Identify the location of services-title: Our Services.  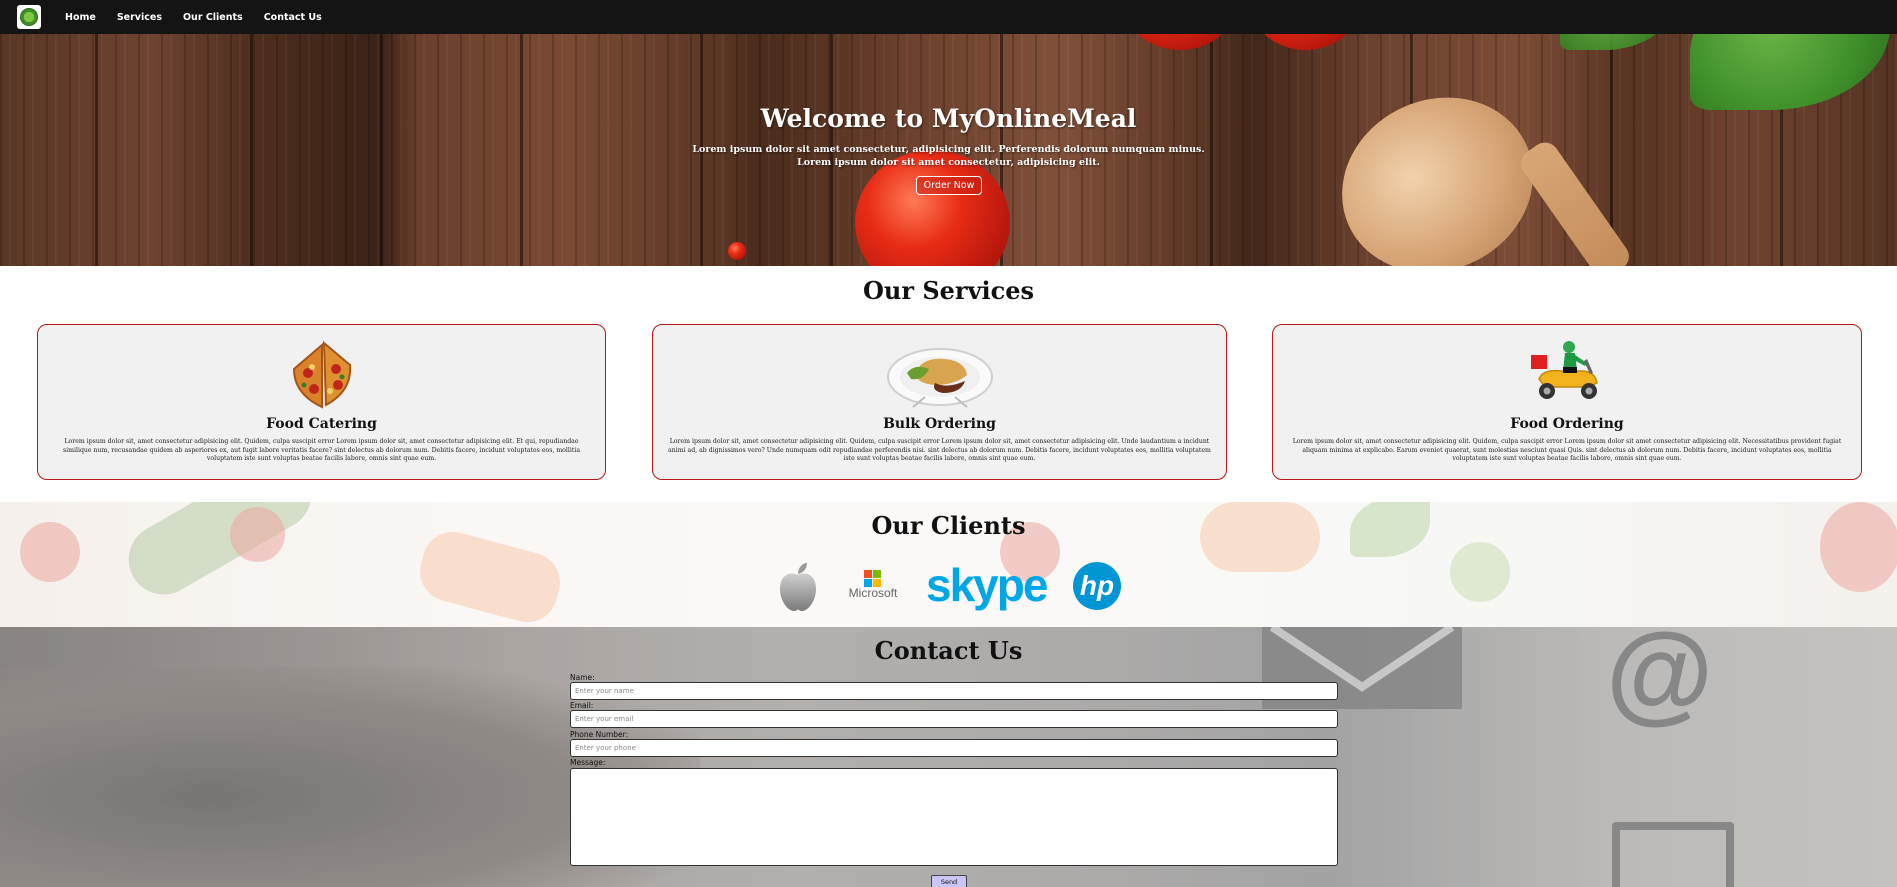
(948, 290).